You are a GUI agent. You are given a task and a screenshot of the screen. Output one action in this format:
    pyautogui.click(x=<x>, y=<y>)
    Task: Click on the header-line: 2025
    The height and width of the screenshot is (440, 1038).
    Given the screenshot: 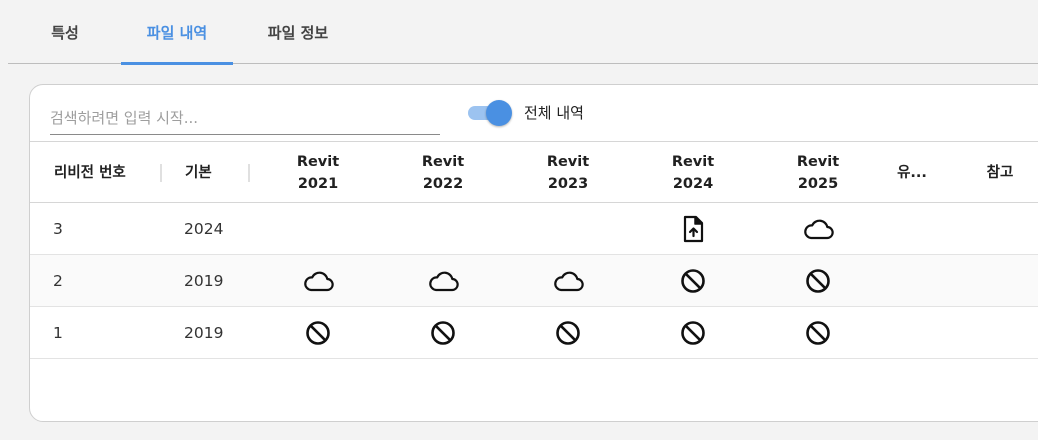 What is the action you would take?
    pyautogui.click(x=818, y=184)
    